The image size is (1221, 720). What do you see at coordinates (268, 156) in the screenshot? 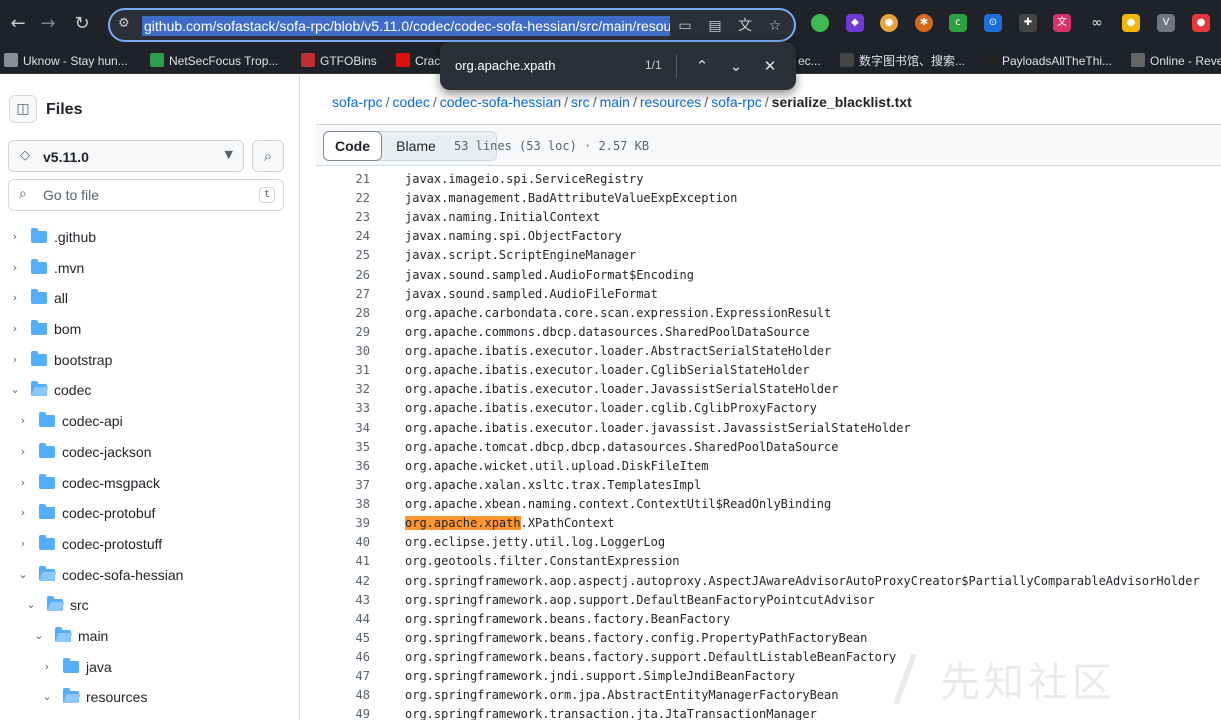
I see `search-icon: ⌕` at bounding box center [268, 156].